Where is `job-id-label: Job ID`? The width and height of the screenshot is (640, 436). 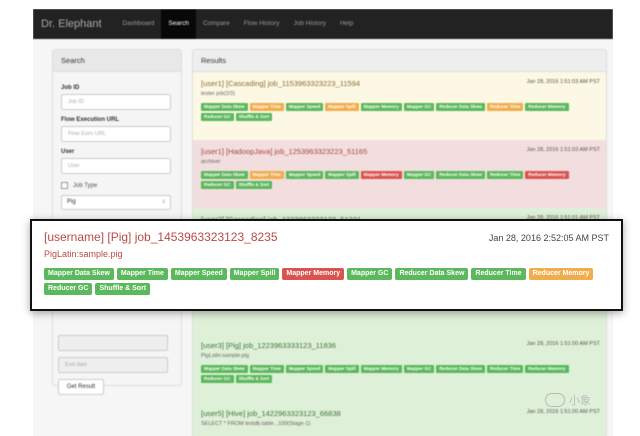
job-id-label: Job ID is located at coordinates (70, 88).